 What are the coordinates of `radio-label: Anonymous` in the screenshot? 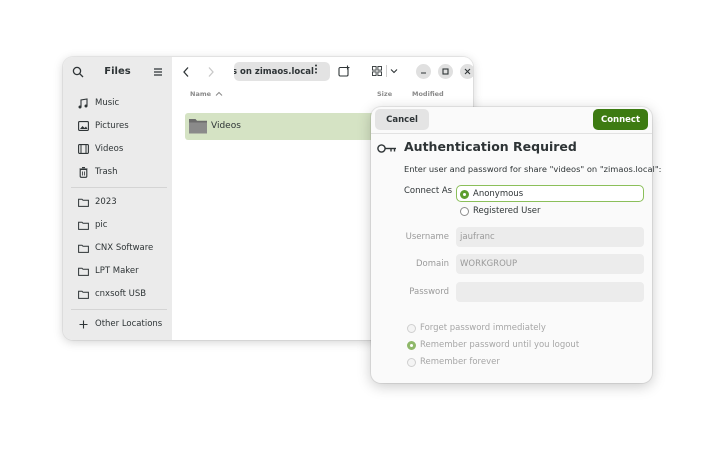 It's located at (498, 194).